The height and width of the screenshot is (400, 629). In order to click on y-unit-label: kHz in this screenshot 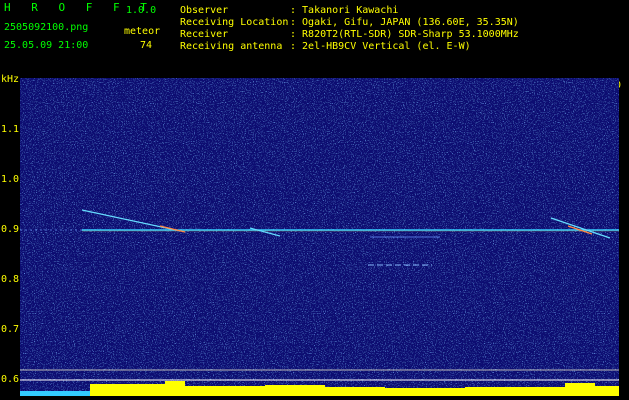, I will do `click(10, 79)`.